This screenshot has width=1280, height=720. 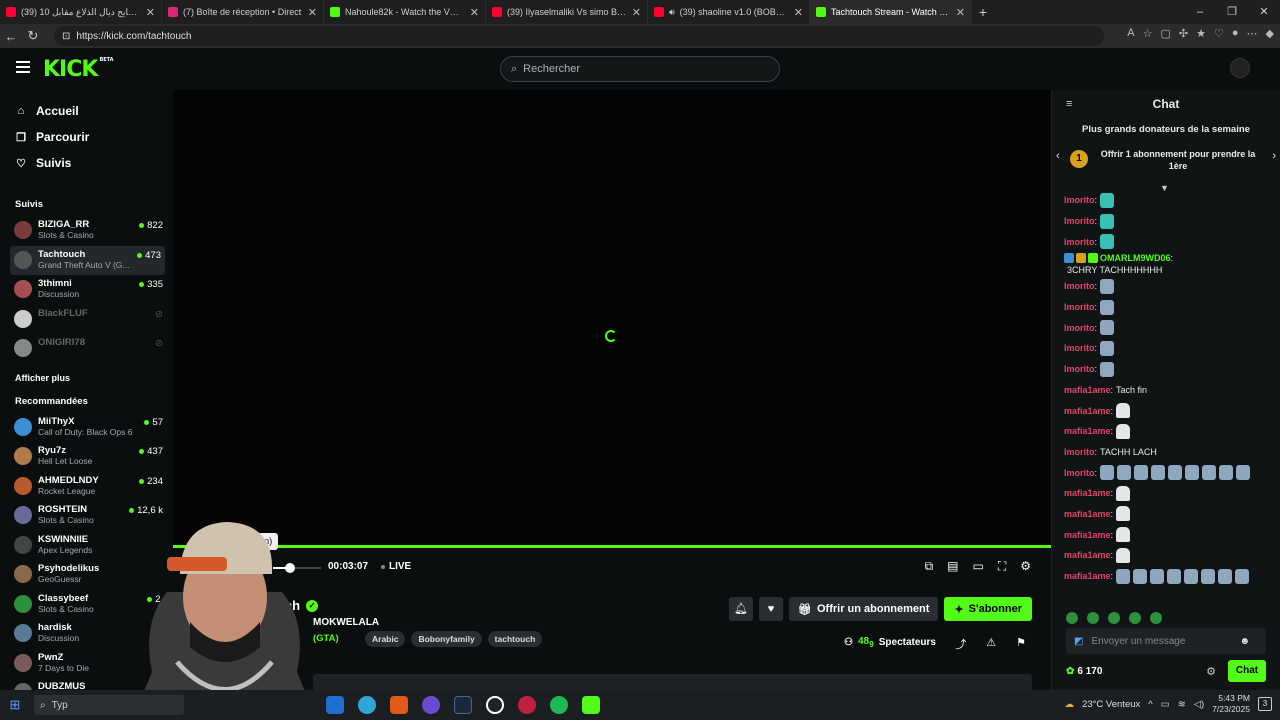 I want to click on search-input, so click(x=633, y=69).